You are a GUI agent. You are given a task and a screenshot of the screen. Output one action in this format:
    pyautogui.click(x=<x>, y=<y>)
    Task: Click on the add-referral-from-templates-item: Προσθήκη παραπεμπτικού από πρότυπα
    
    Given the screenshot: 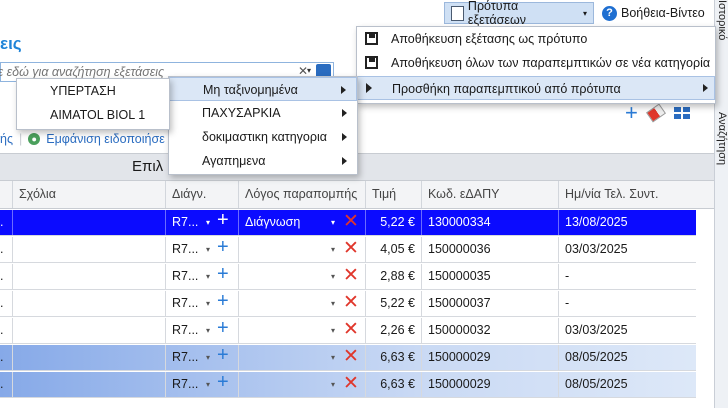 What is the action you would take?
    pyautogui.click(x=536, y=88)
    